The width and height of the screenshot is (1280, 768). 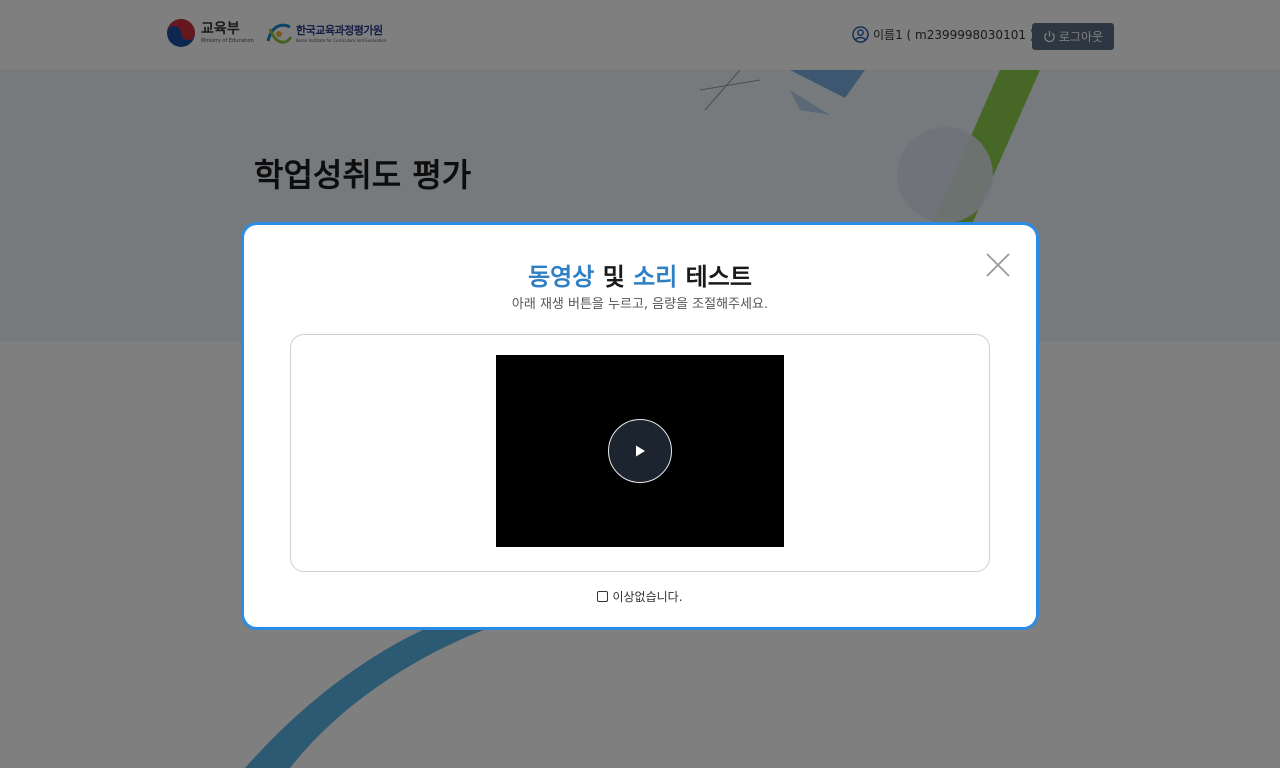 I want to click on confirm-label: 이상없습니다., so click(x=647, y=596).